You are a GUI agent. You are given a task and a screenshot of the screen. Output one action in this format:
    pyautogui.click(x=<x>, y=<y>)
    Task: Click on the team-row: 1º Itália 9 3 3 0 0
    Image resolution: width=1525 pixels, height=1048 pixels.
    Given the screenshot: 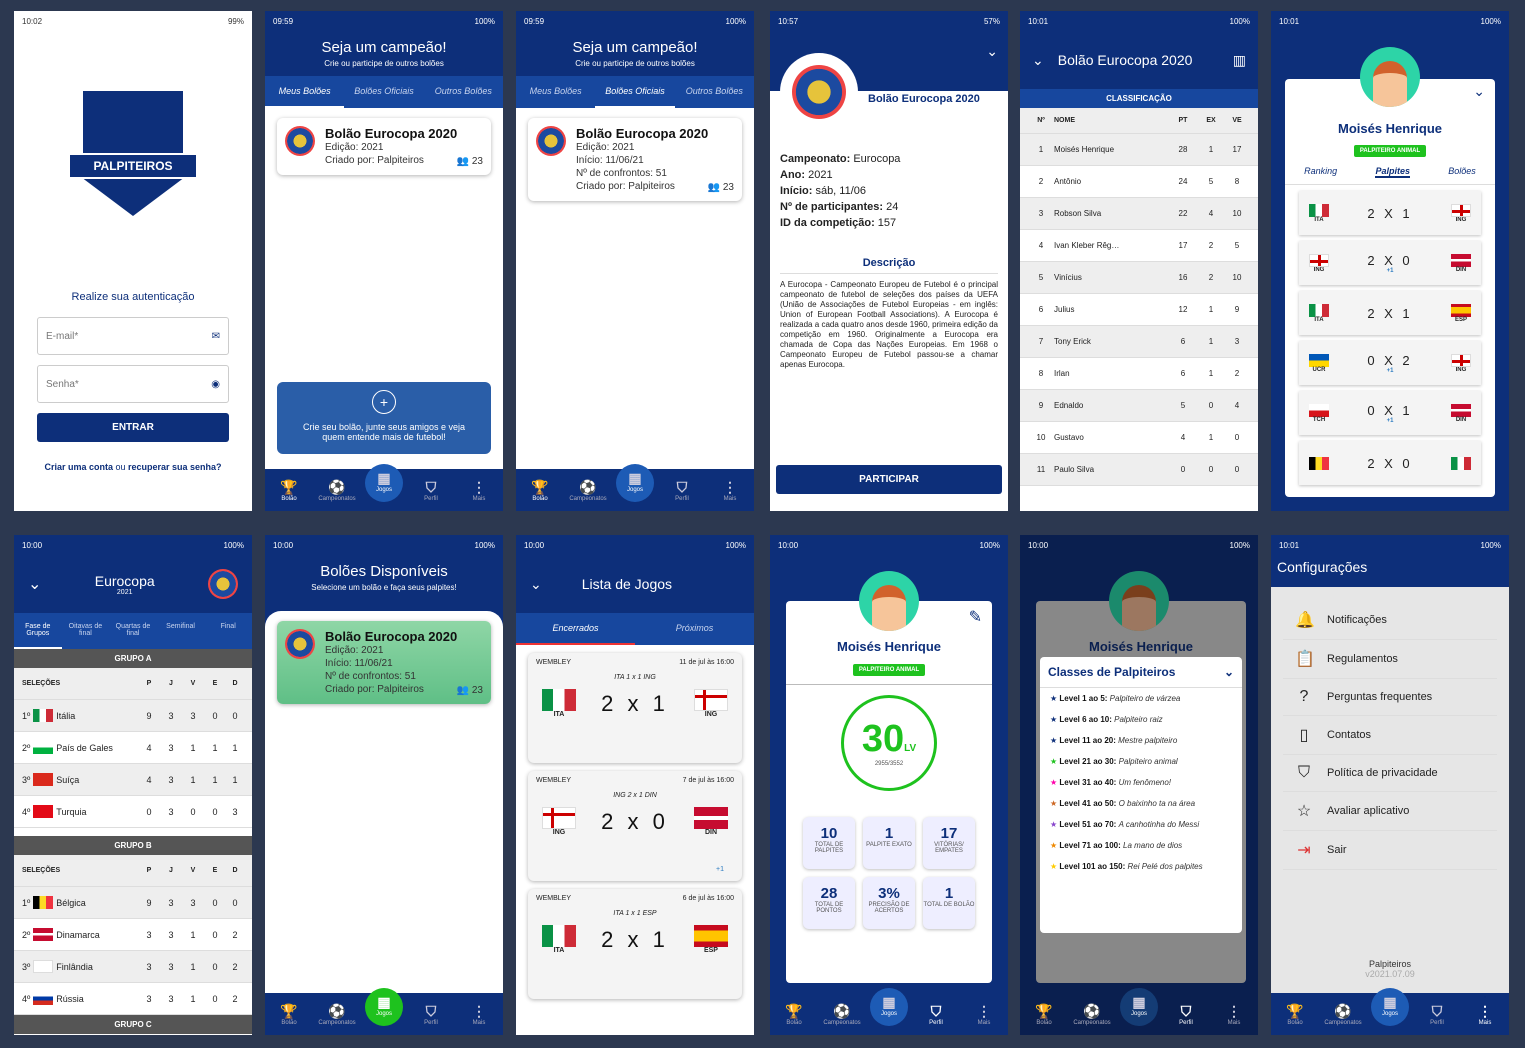 What is the action you would take?
    pyautogui.click(x=133, y=716)
    